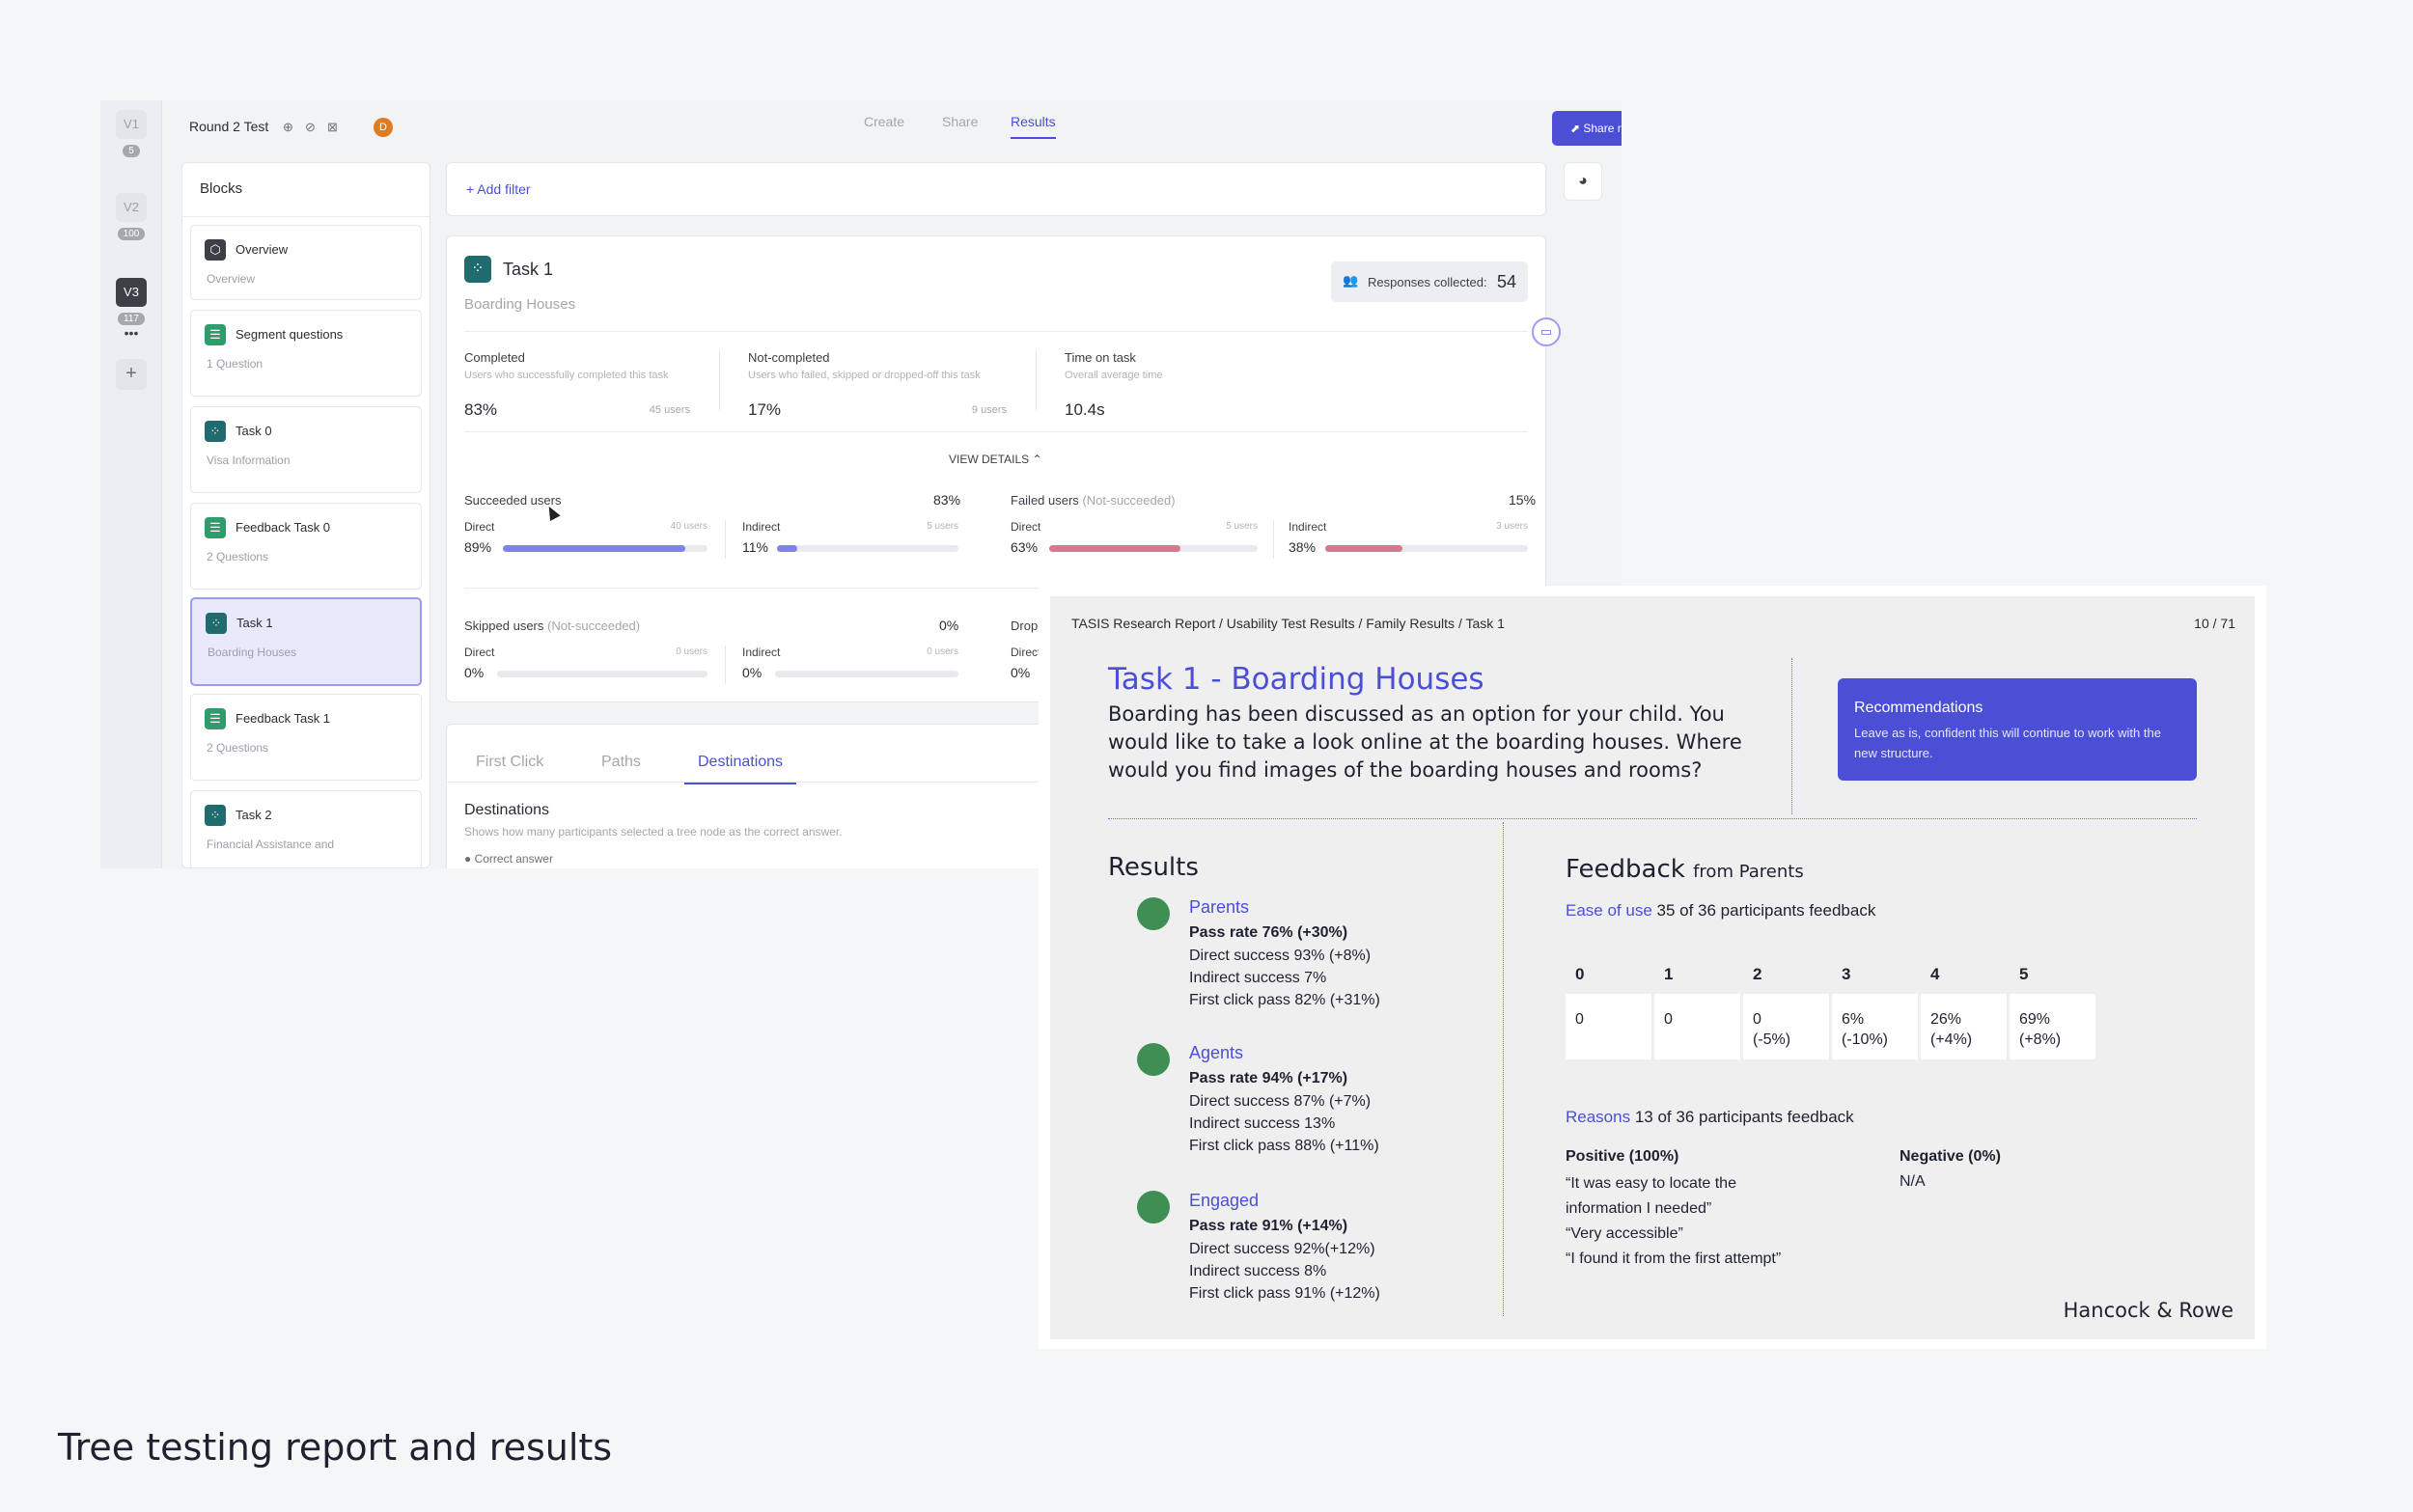 Image resolution: width=2413 pixels, height=1512 pixels. I want to click on segment-pass-rate: Pass rate 91% (+14%), so click(1268, 1226).